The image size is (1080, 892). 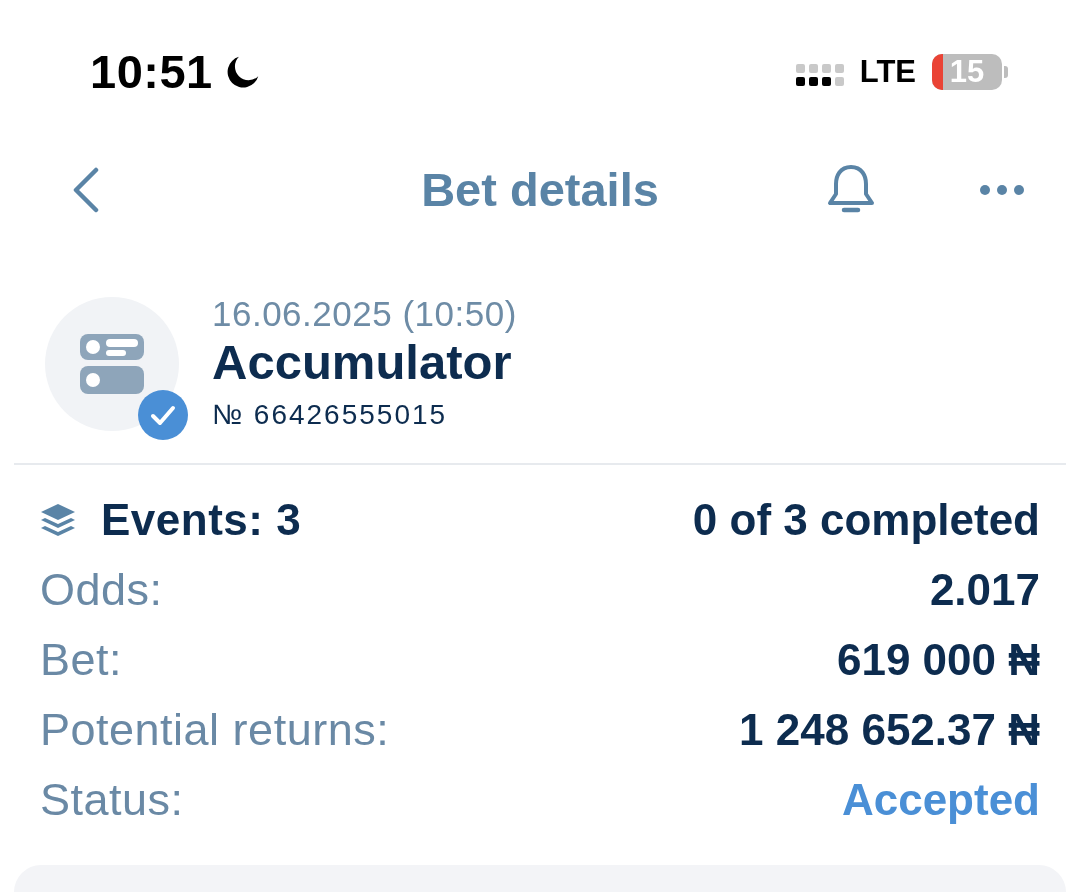 What do you see at coordinates (938, 660) in the screenshot?
I see `row-value: 619 000 ₦` at bounding box center [938, 660].